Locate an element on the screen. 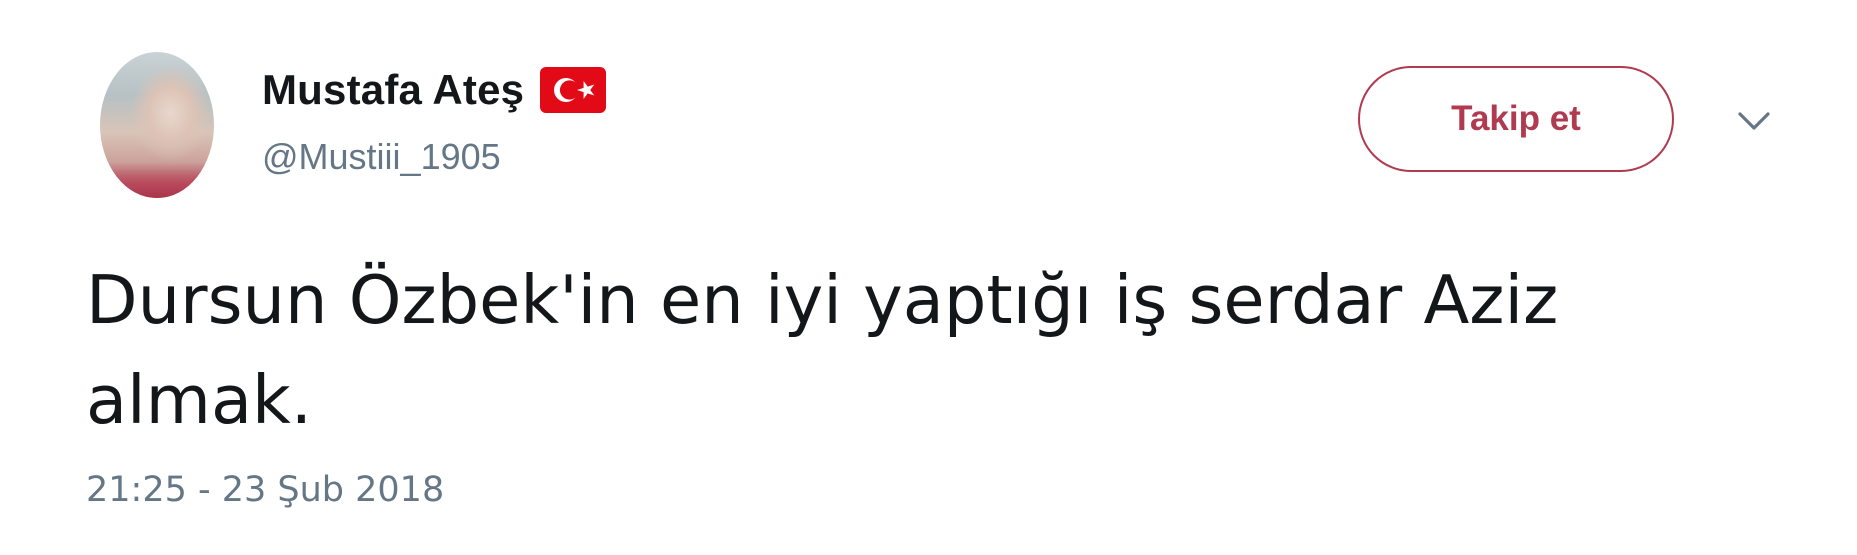 The width and height of the screenshot is (1857, 555). user-name-row: Mustafa Ateş is located at coordinates (434, 90).